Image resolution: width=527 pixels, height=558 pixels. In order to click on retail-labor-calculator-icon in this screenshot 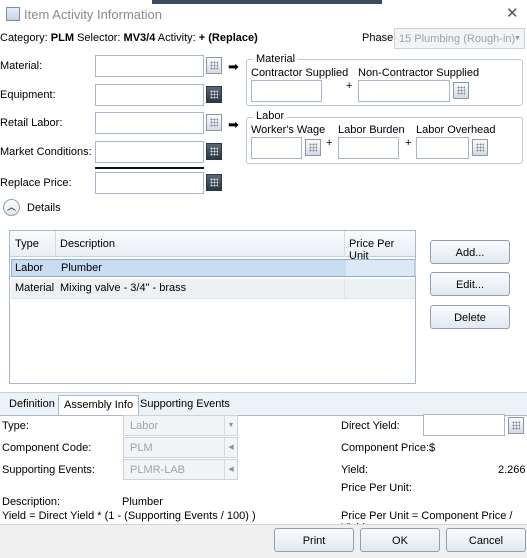, I will do `click(214, 122)`.